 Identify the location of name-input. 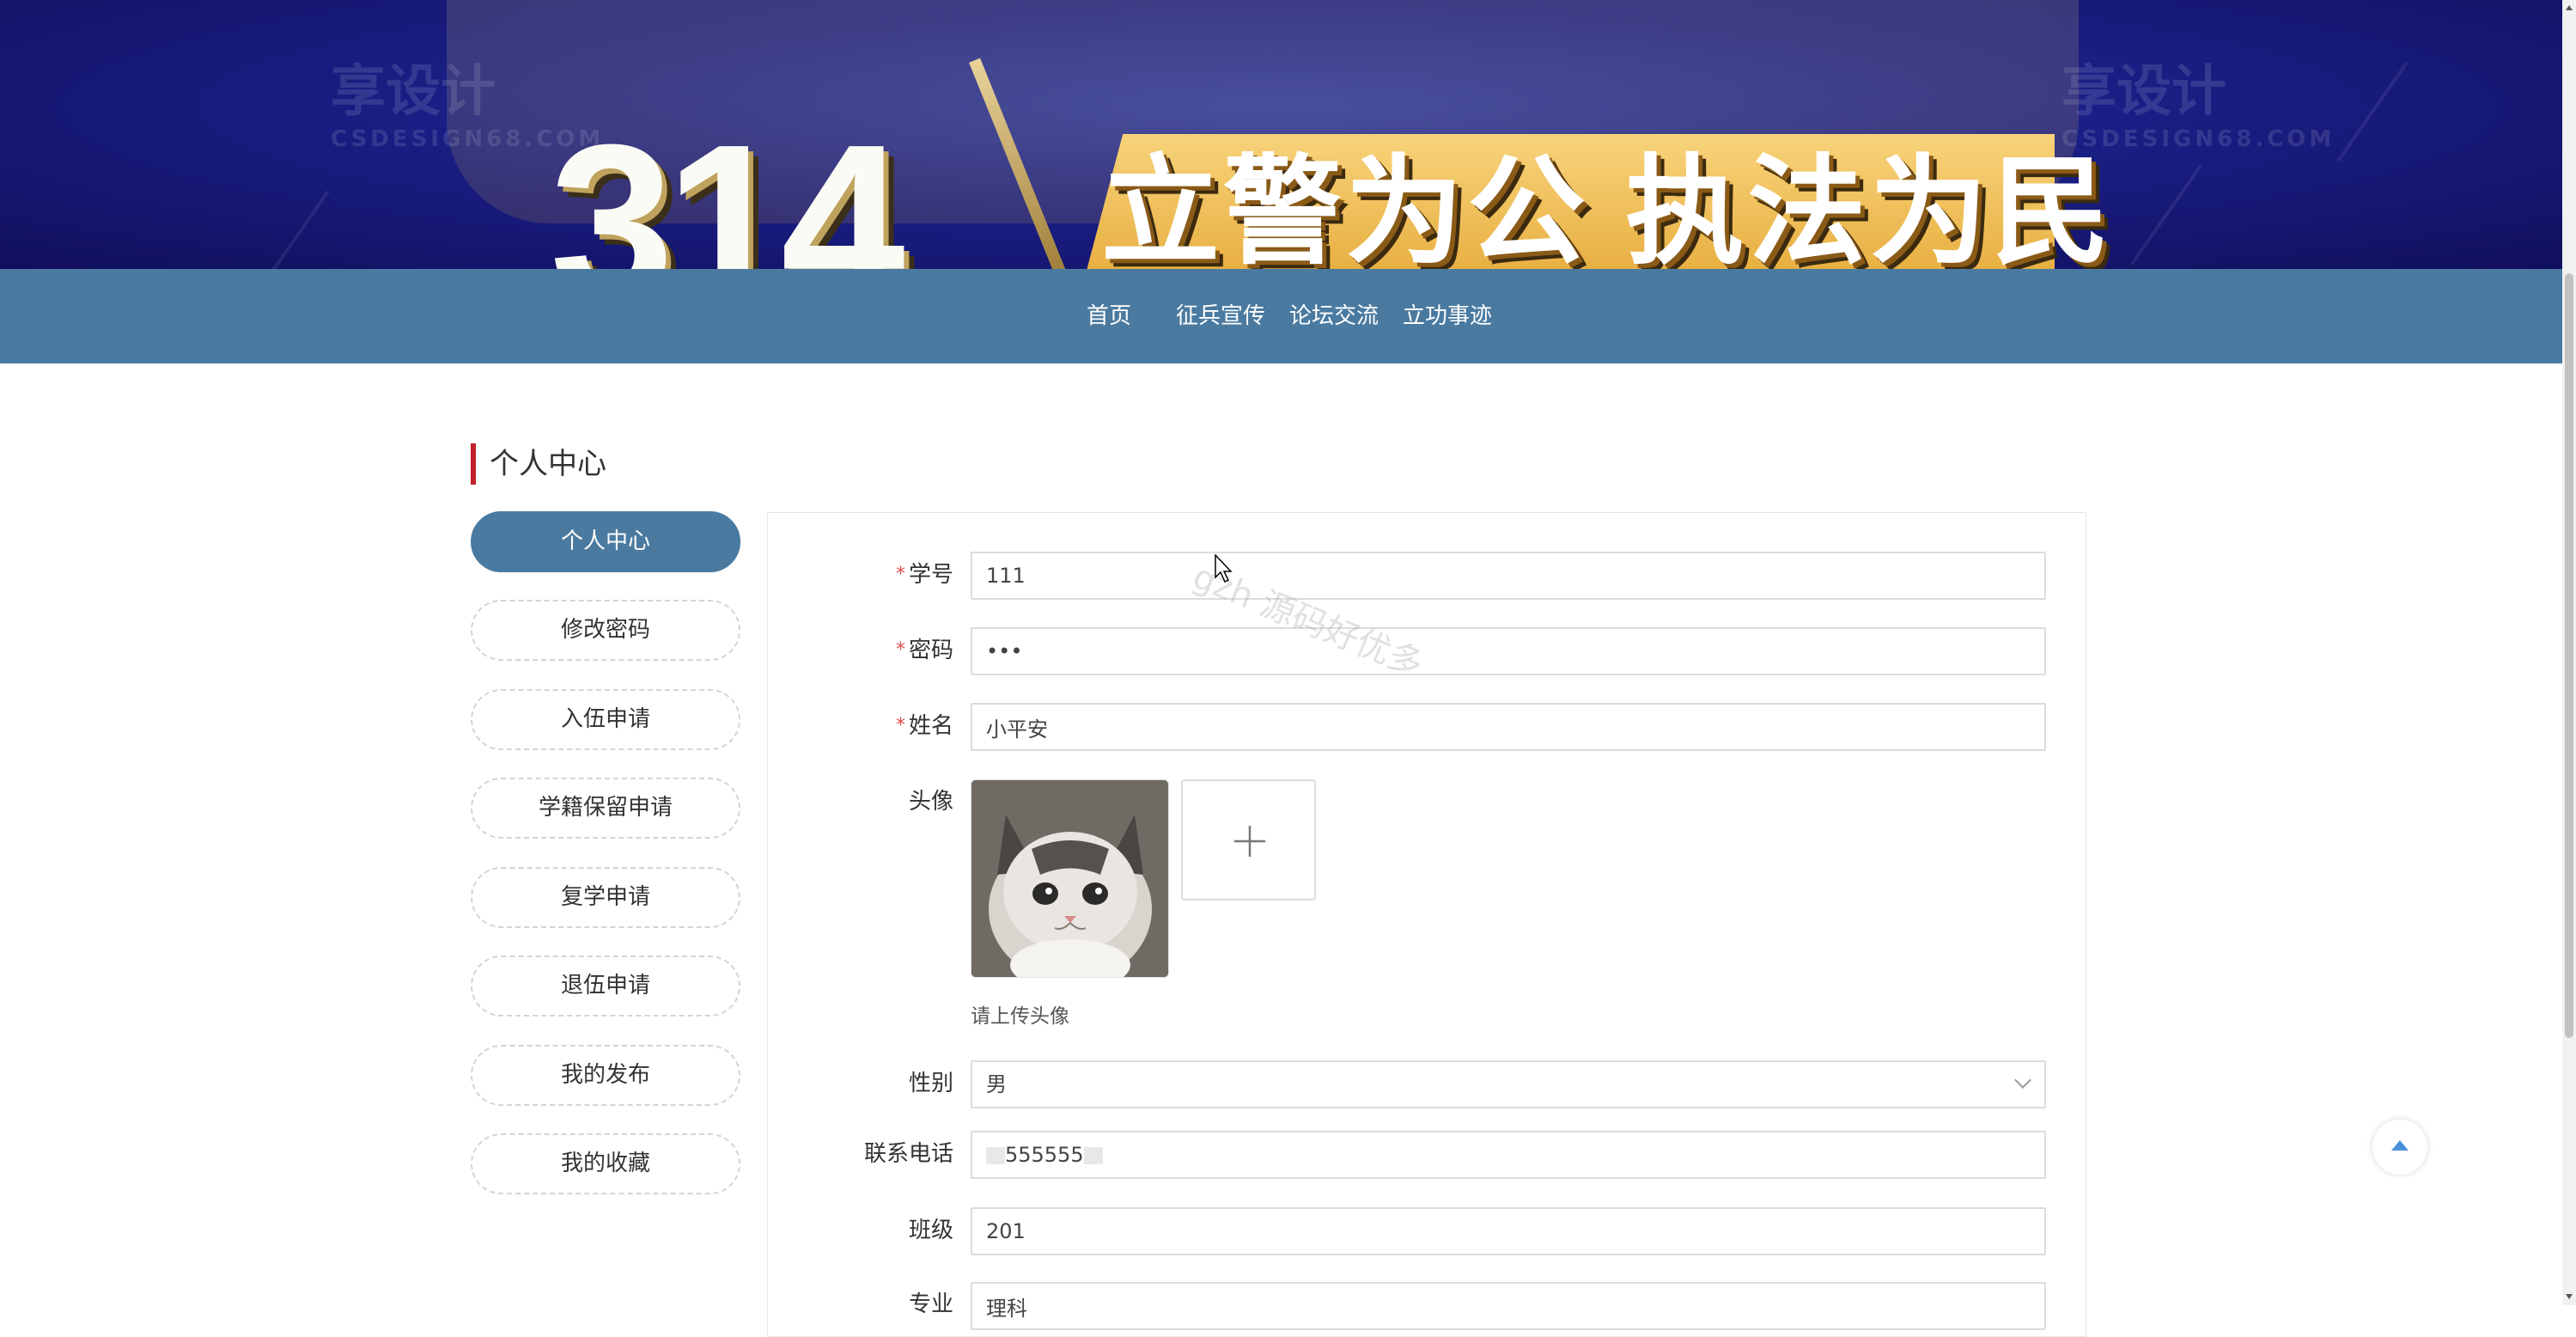
(1508, 727).